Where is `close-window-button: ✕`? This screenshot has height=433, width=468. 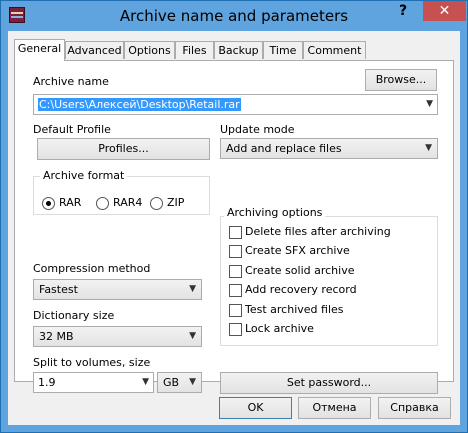
close-window-button: ✕ is located at coordinates (444, 11).